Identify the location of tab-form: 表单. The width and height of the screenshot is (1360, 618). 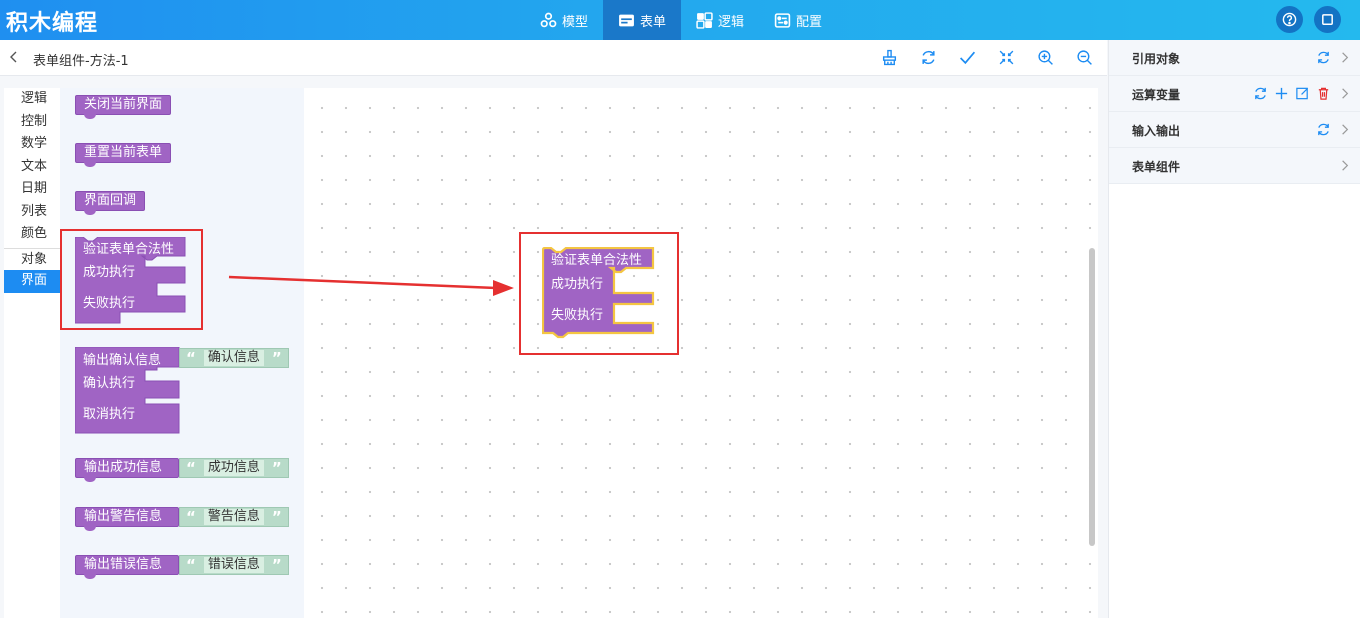
(642, 20).